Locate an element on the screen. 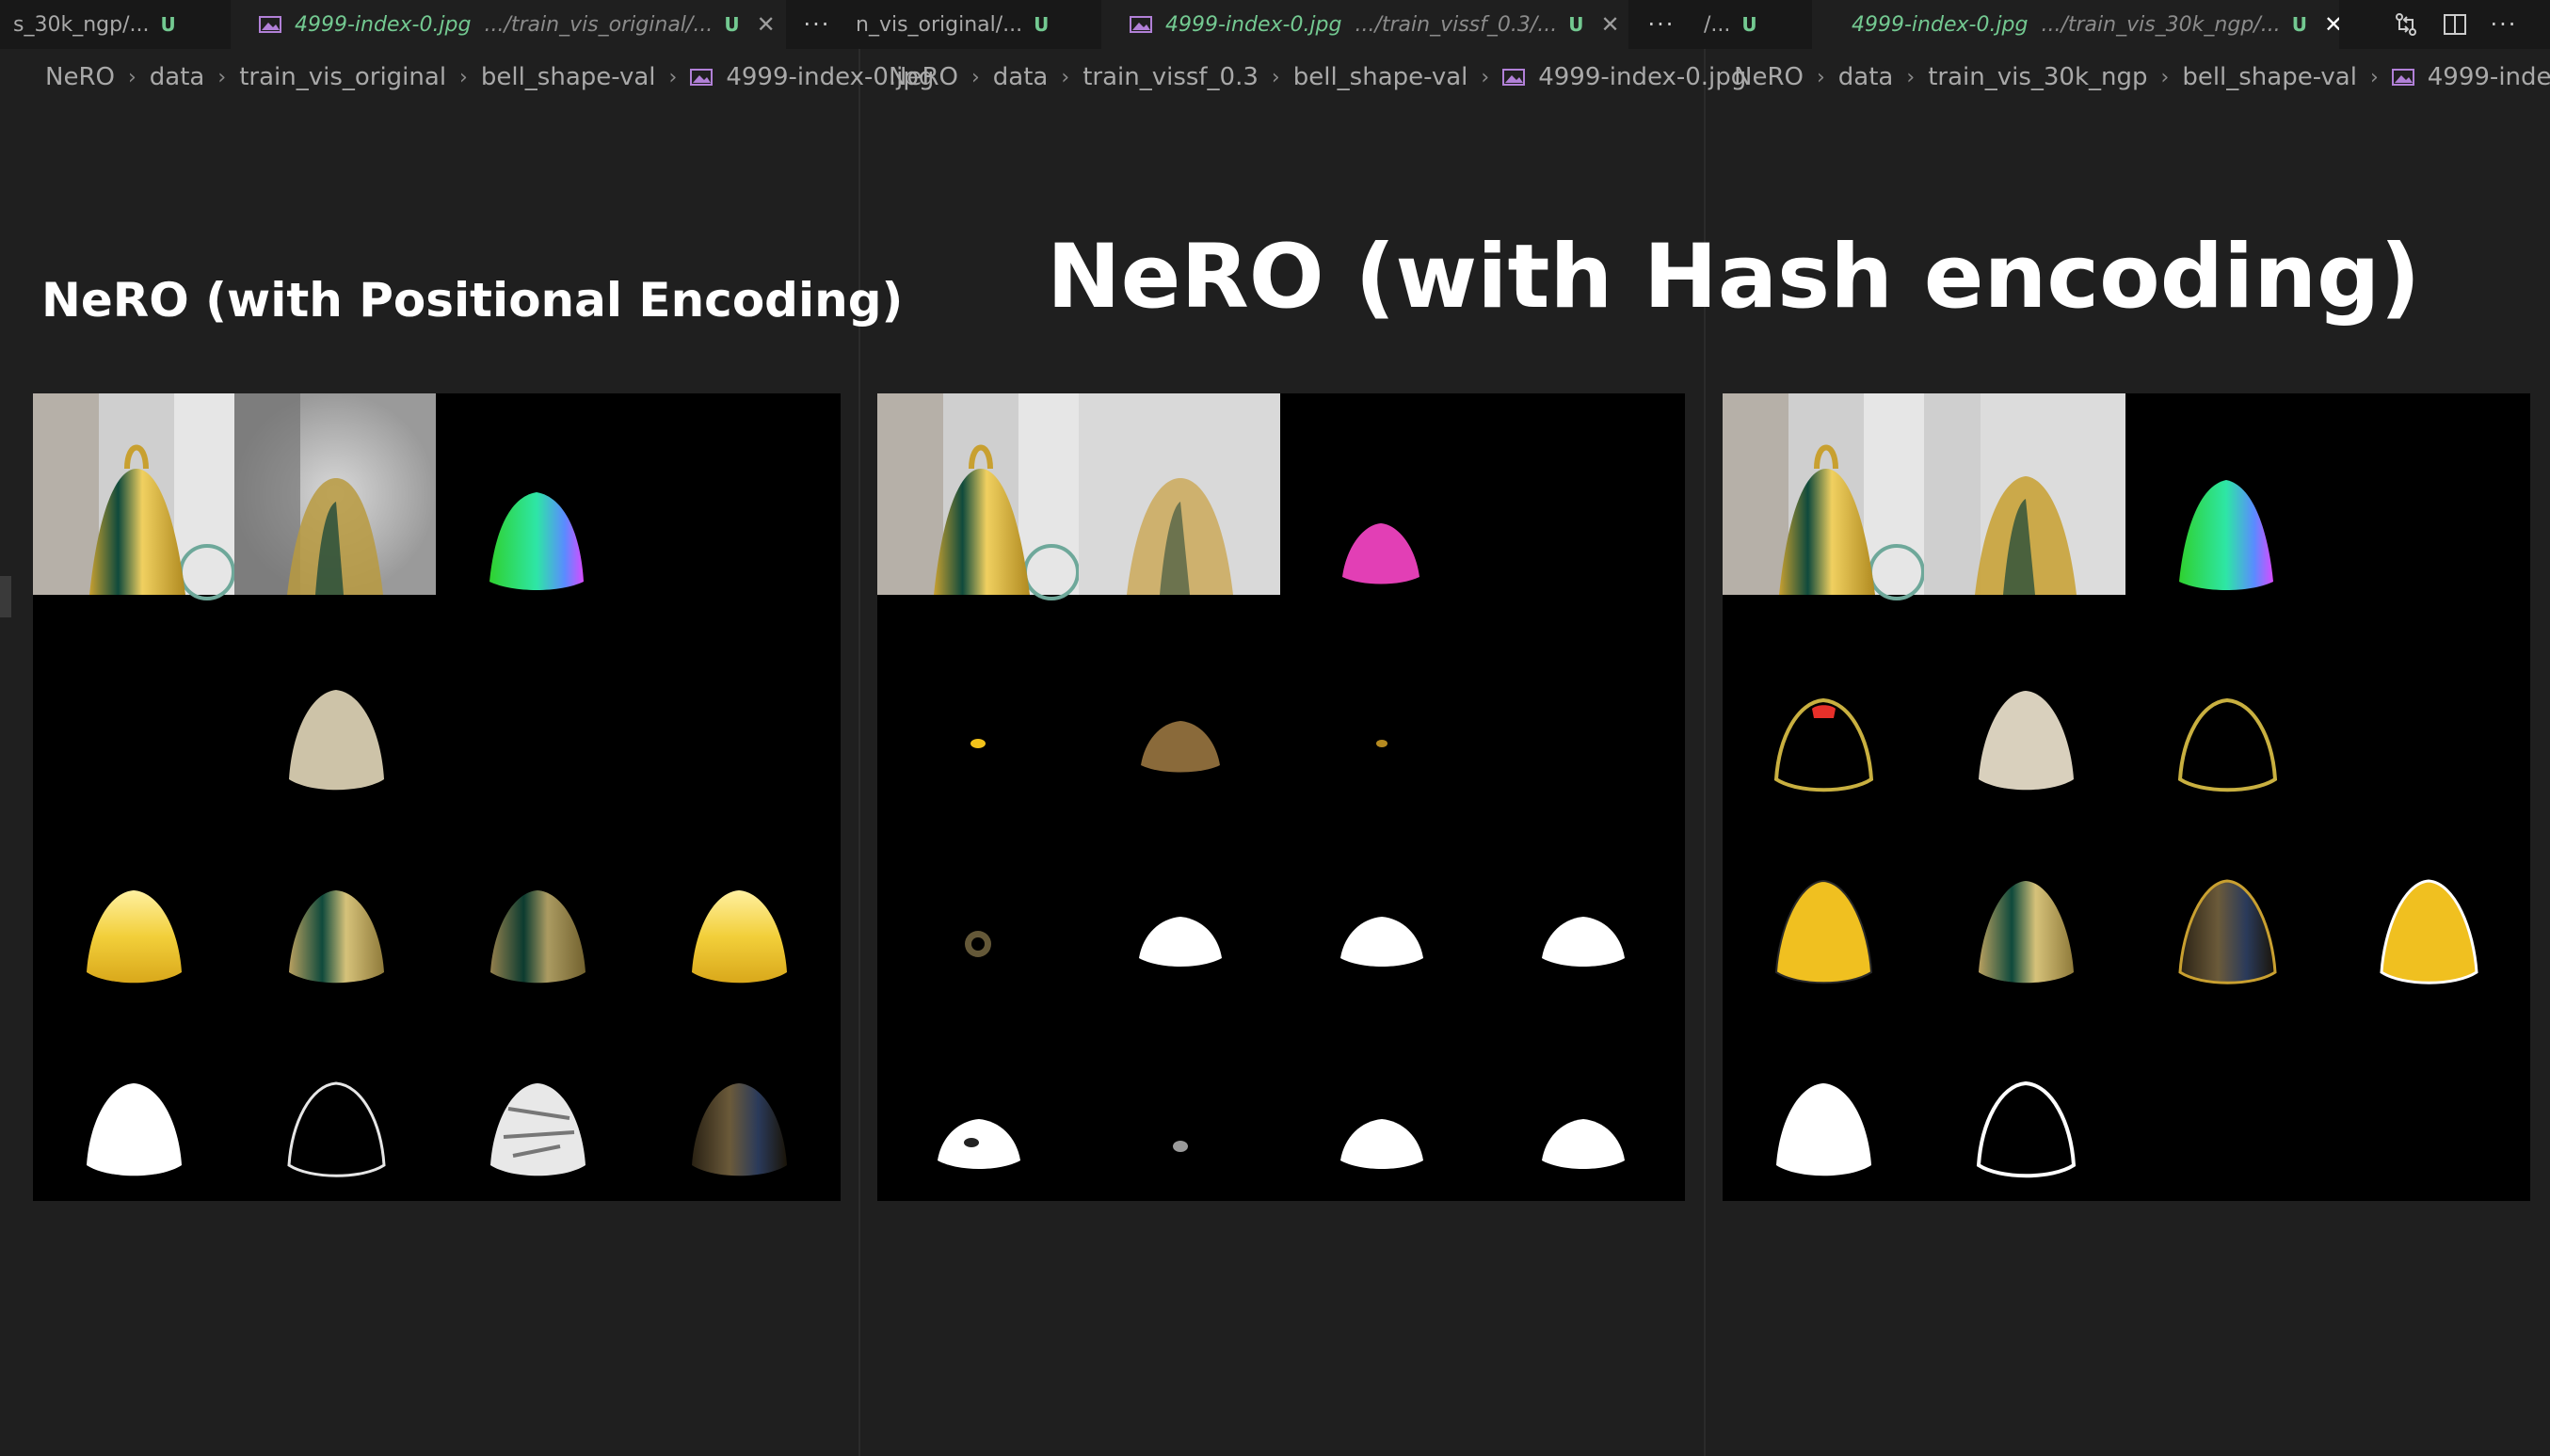  image-title-positional: NeRO (with Positional Encoding) is located at coordinates (472, 300).